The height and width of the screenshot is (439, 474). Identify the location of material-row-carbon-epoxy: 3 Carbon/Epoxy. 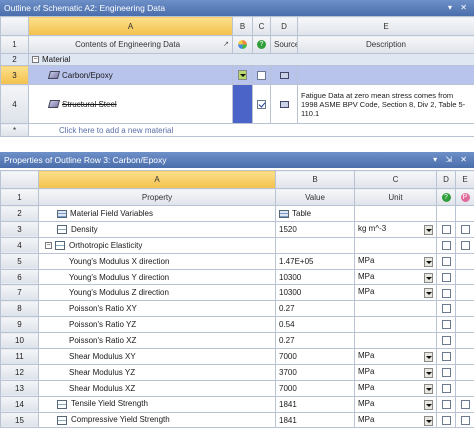
(237, 75).